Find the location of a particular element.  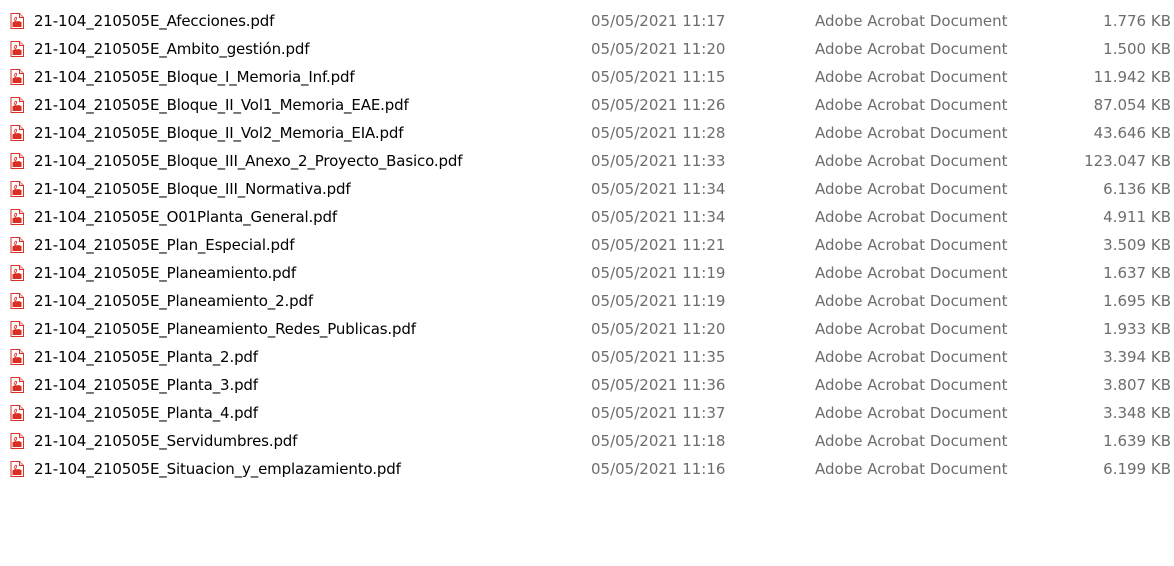

file-name: 21-104_210505E_Ambito_gestión.pdf is located at coordinates (172, 49).